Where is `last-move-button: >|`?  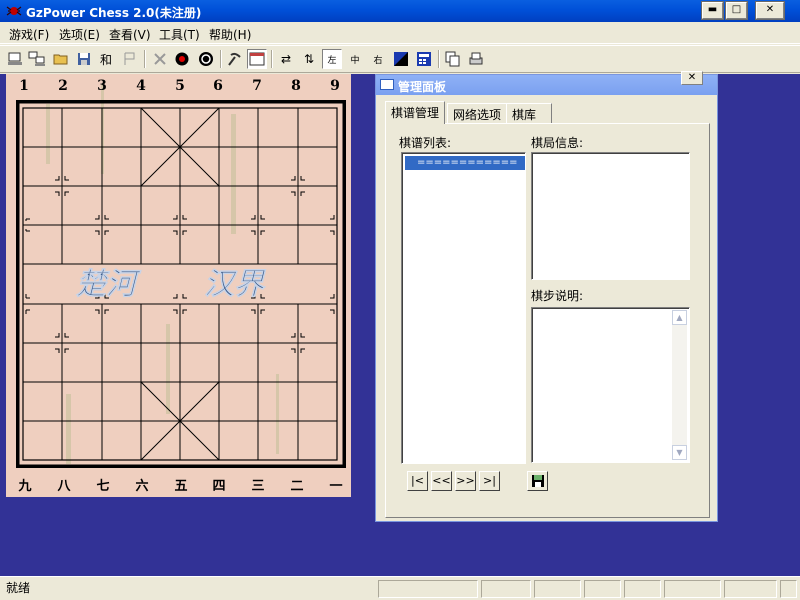
last-move-button: >| is located at coordinates (489, 481).